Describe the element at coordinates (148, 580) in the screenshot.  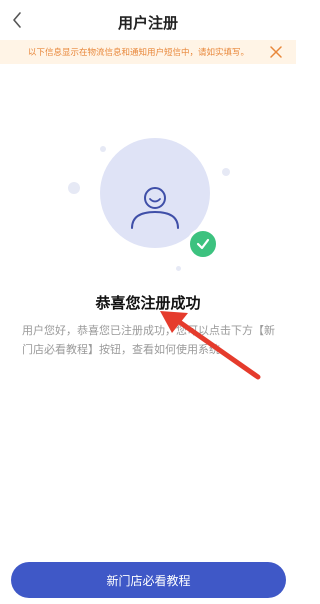
I see `new-store-tutorial-button: 新门店必看教程` at that location.